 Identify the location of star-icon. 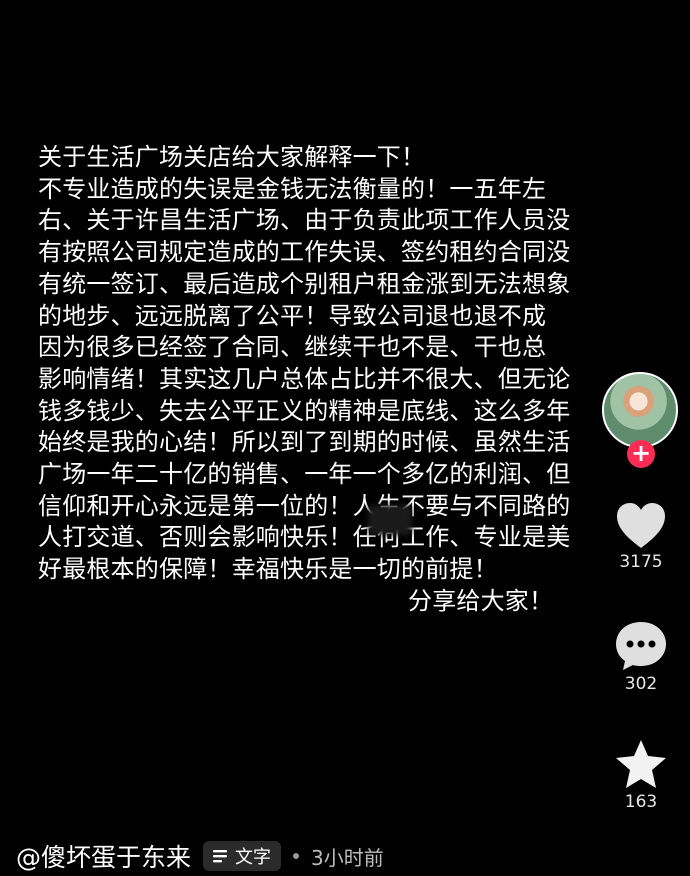
(641, 764).